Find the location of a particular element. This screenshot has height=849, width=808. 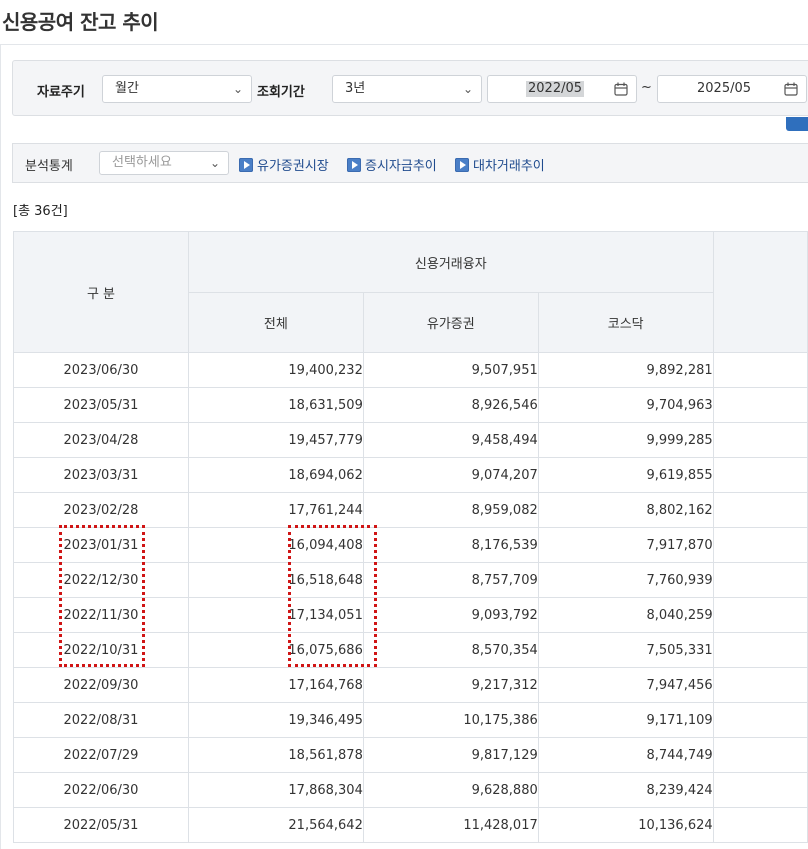

end-date-field: 2025/05 is located at coordinates (732, 89).